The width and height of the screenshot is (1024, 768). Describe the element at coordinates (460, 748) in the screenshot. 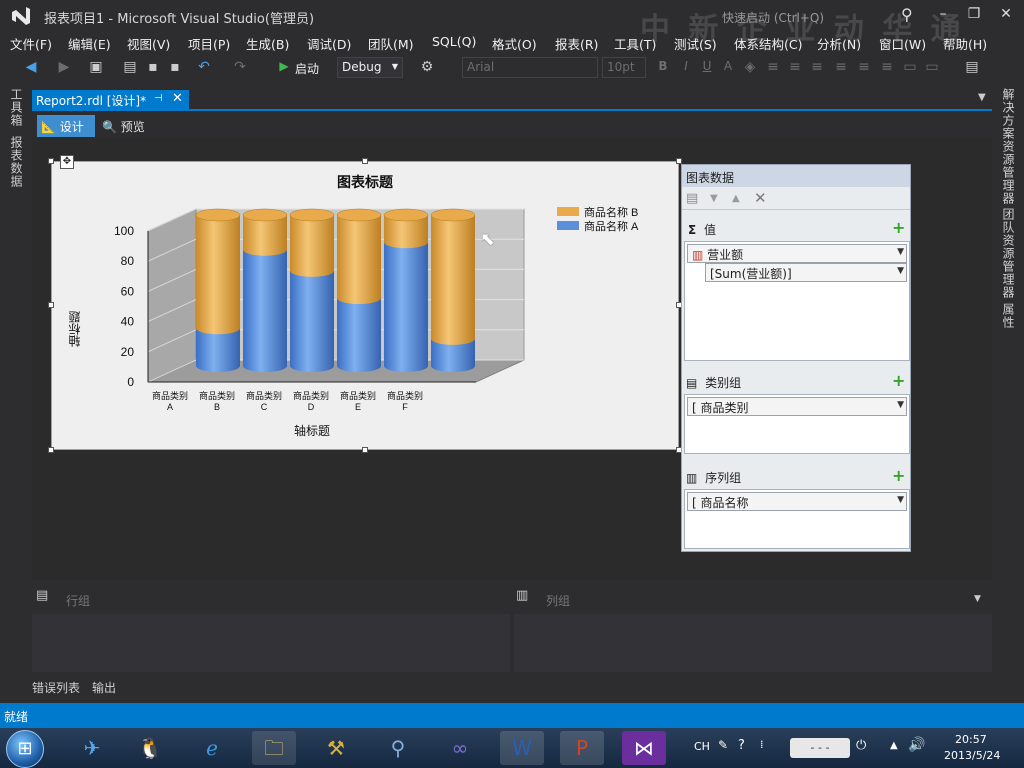

I see `taskbar-infinity-icon: ∞` at that location.